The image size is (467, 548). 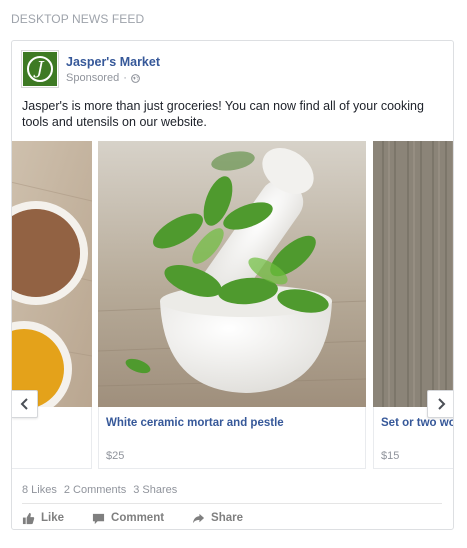 I want to click on chevron-left-icon, so click(x=24, y=404).